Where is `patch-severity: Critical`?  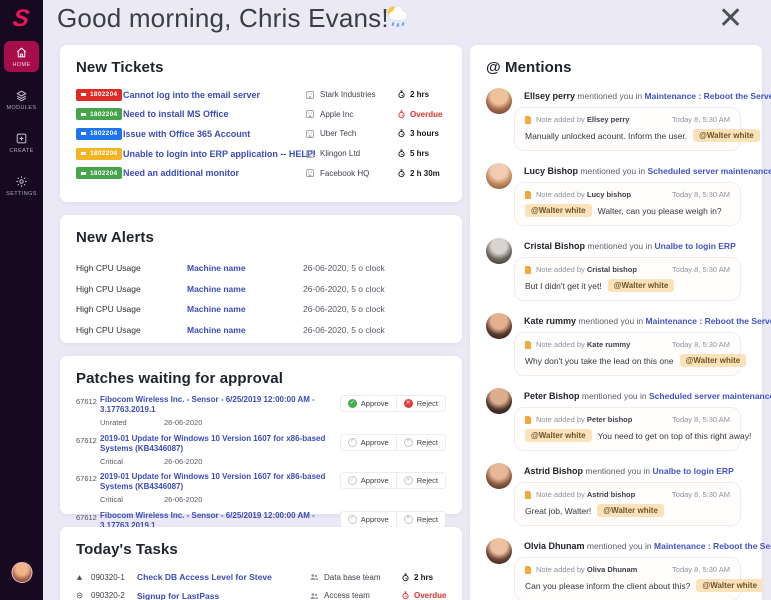 patch-severity: Critical is located at coordinates (111, 499).